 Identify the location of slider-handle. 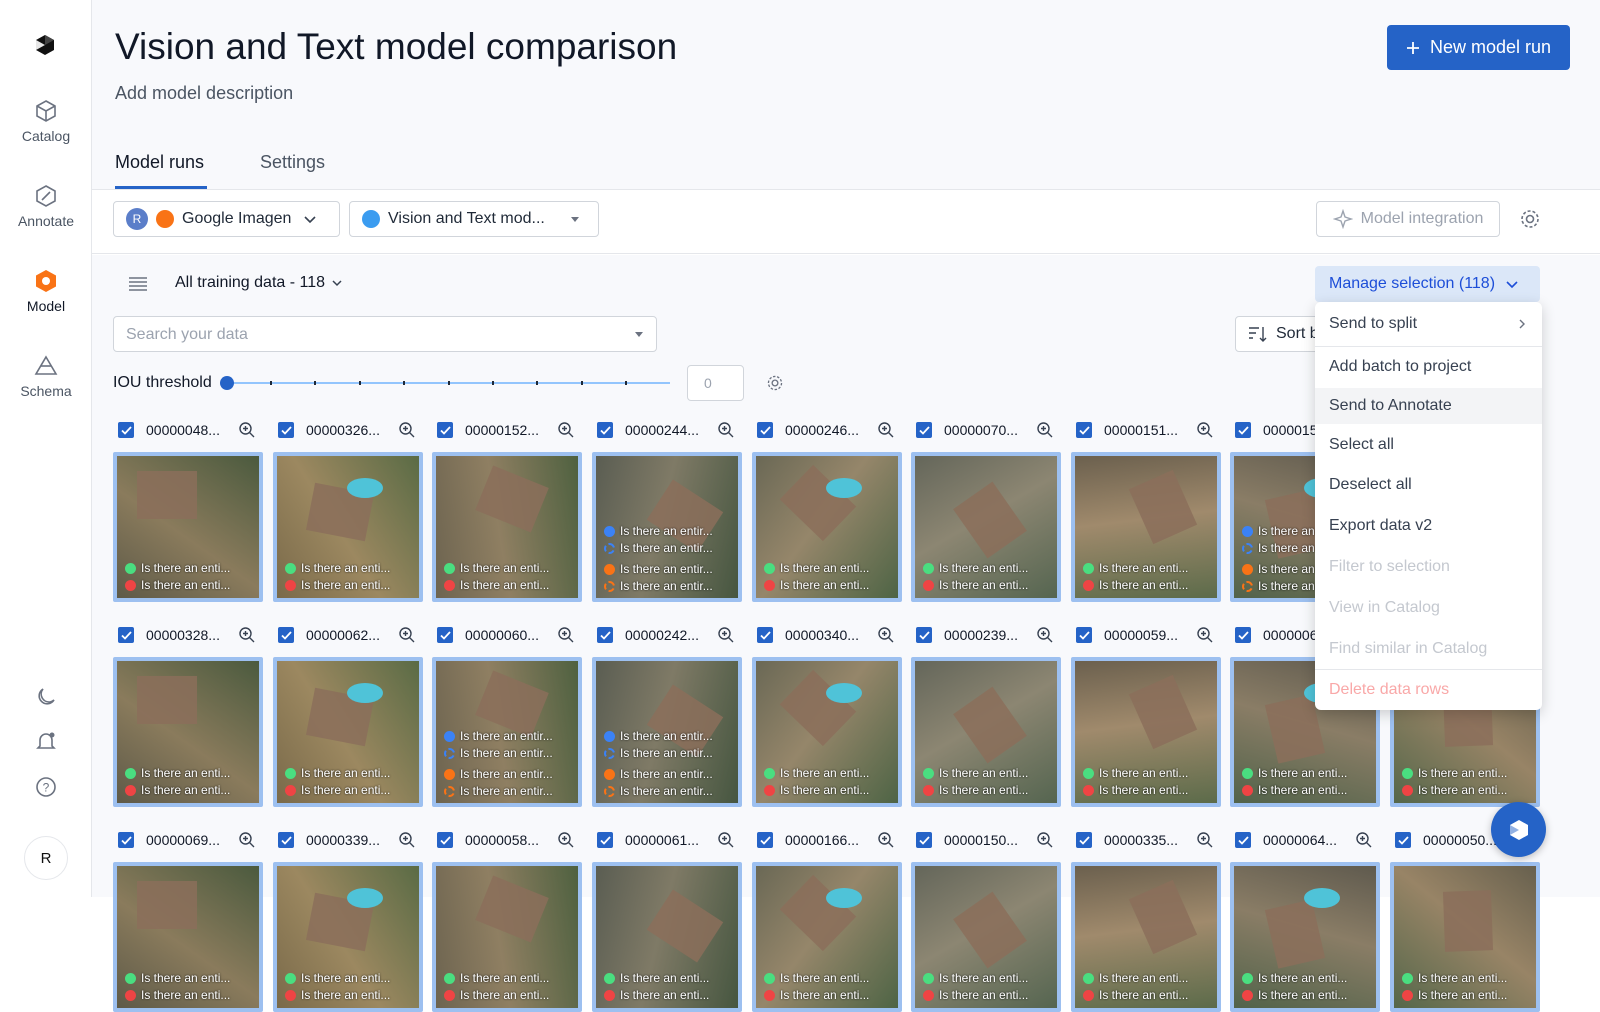
(227, 383).